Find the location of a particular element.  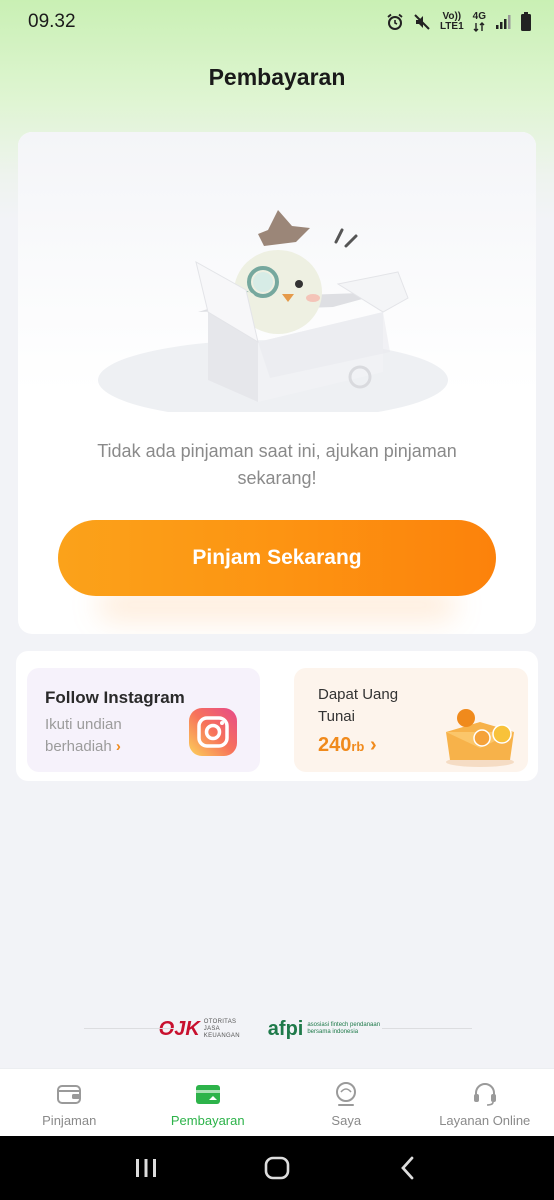

profile-icon is located at coordinates (346, 1094).